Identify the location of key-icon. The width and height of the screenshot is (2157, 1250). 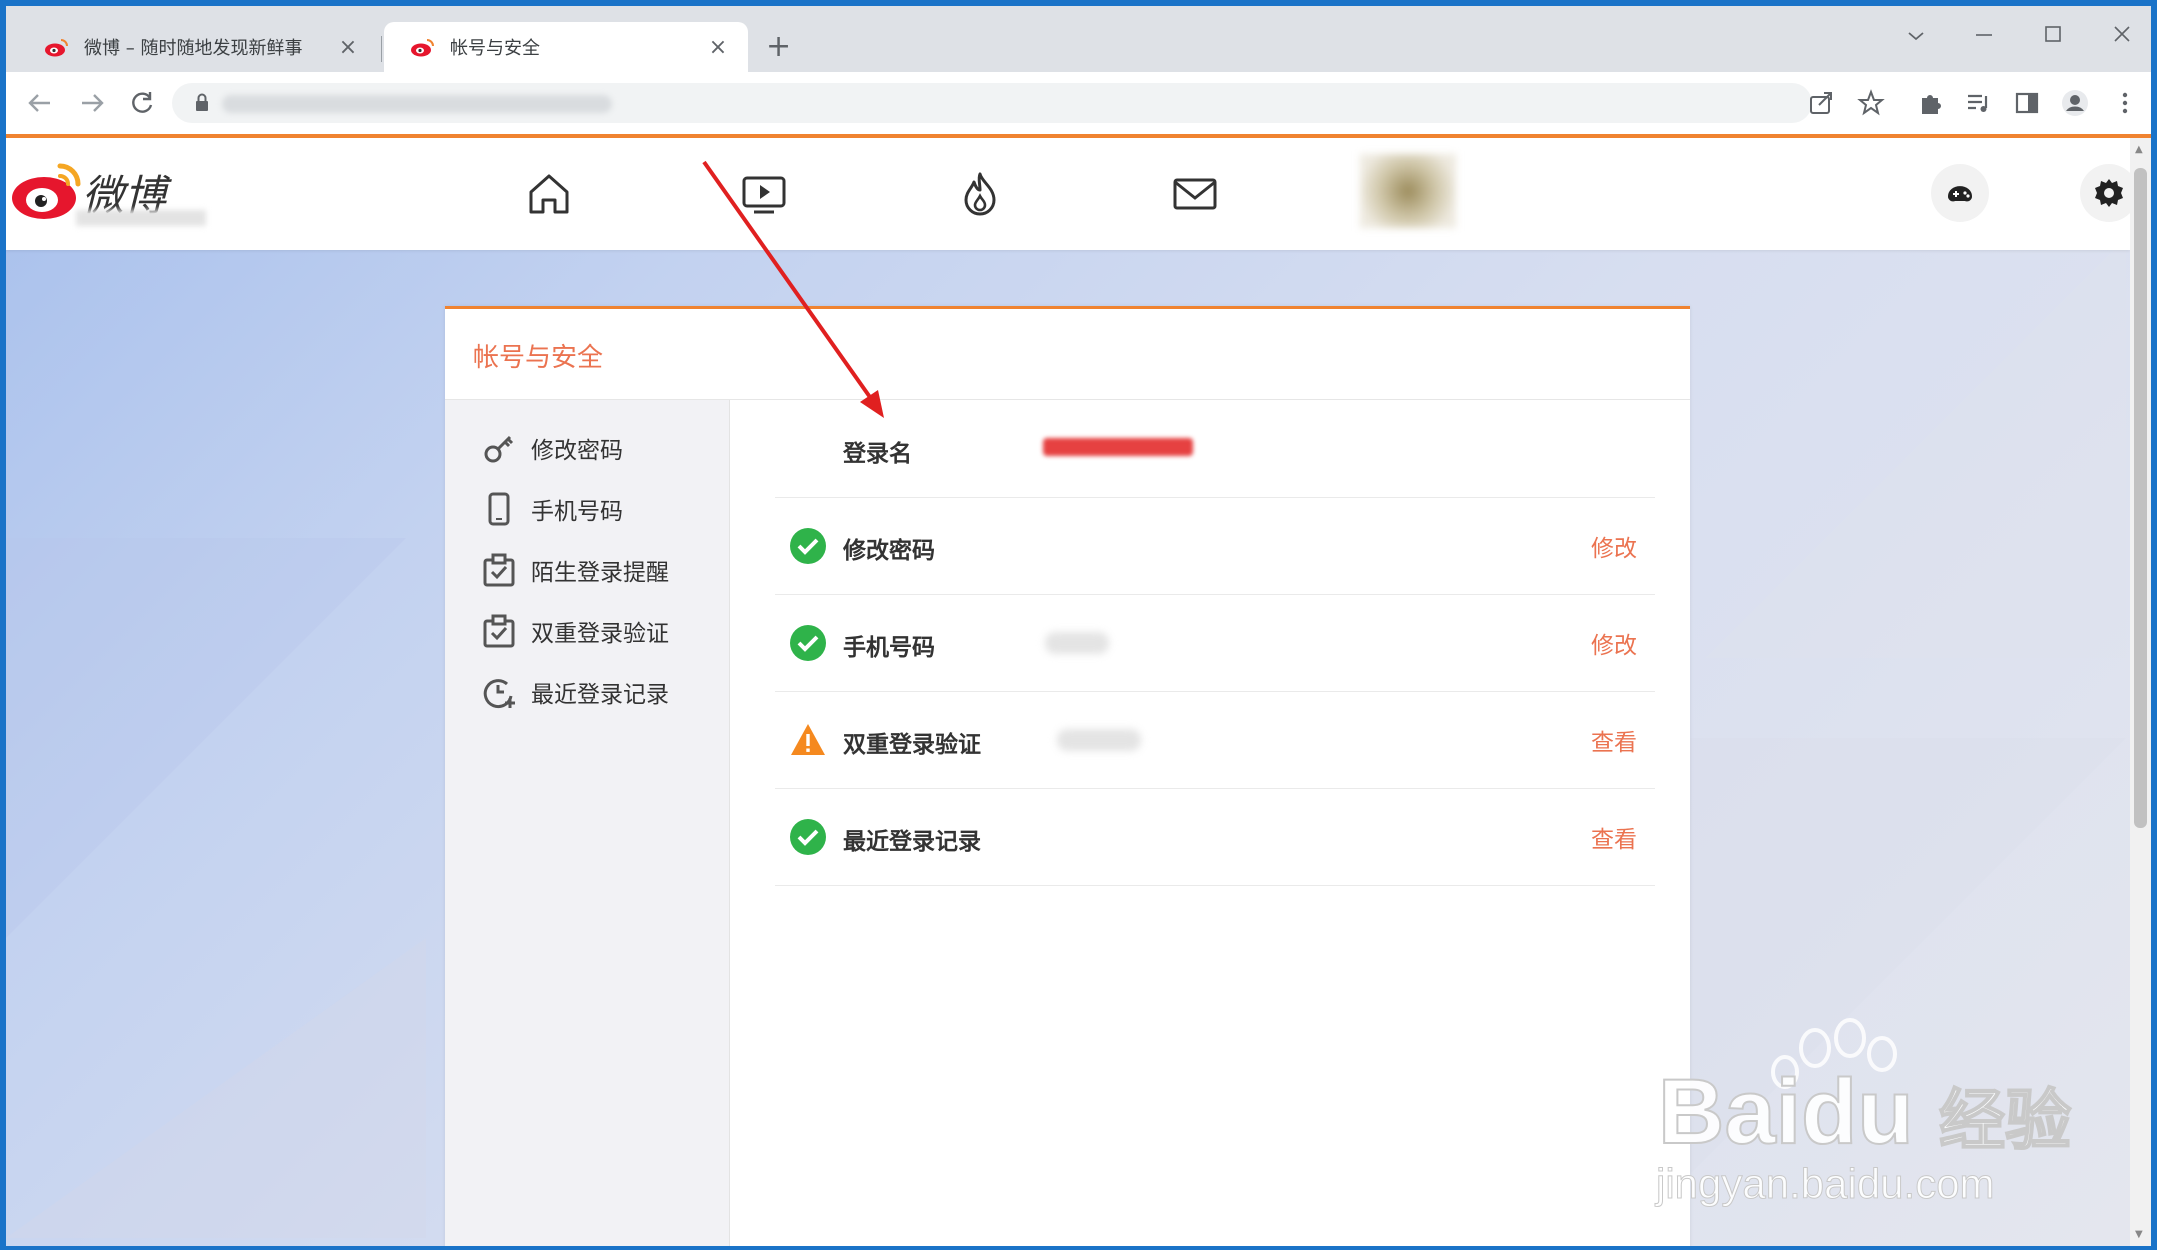
(499, 449).